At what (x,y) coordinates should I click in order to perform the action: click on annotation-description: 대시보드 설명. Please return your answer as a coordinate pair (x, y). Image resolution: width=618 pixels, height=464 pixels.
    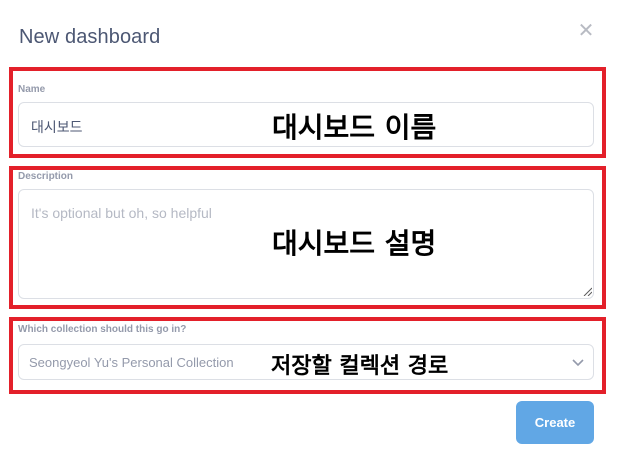
    Looking at the image, I should click on (354, 243).